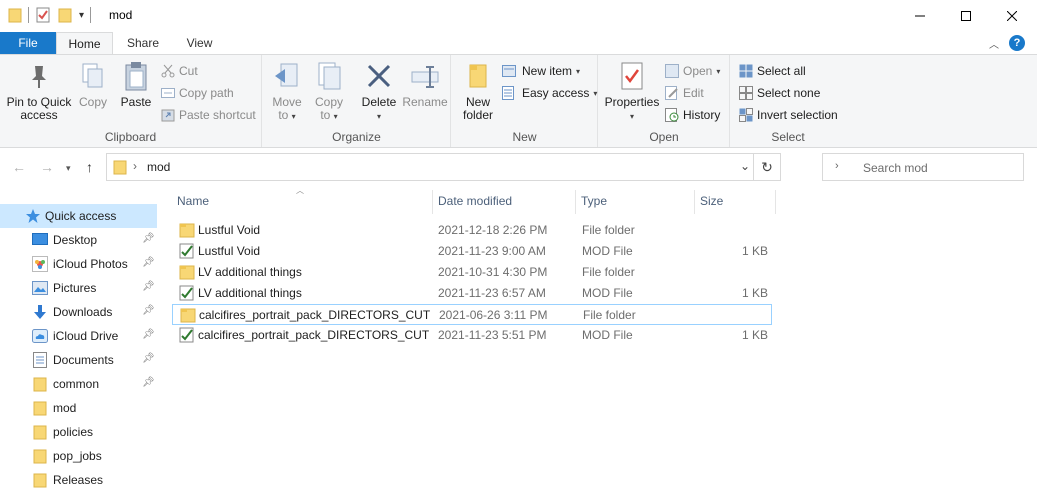 This screenshot has height=499, width=1037. I want to click on easy-access-button: Easy access ▾, so click(549, 93).